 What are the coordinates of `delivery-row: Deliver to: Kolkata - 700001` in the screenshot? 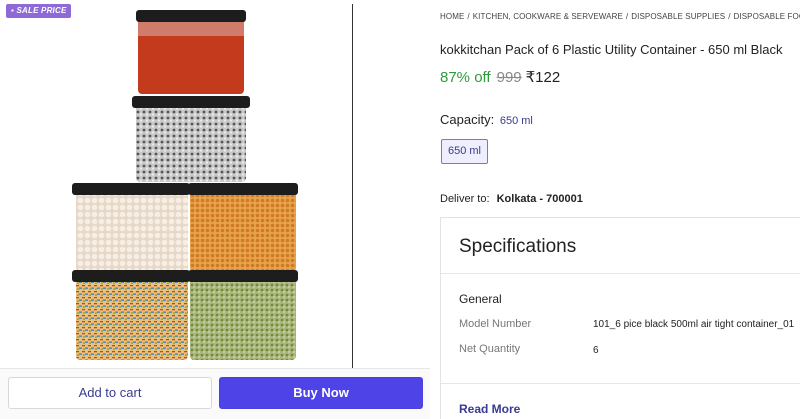 It's located at (511, 199).